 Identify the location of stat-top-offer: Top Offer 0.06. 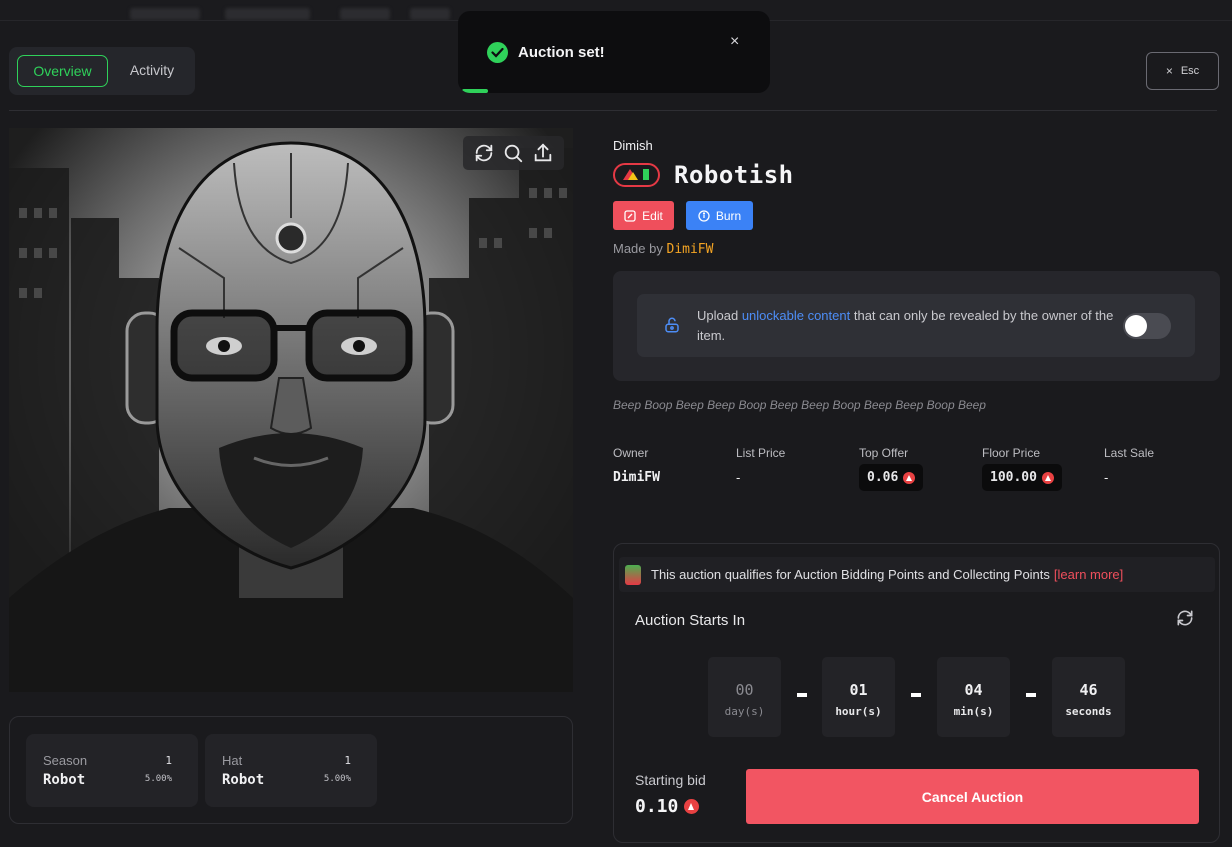
(891, 468).